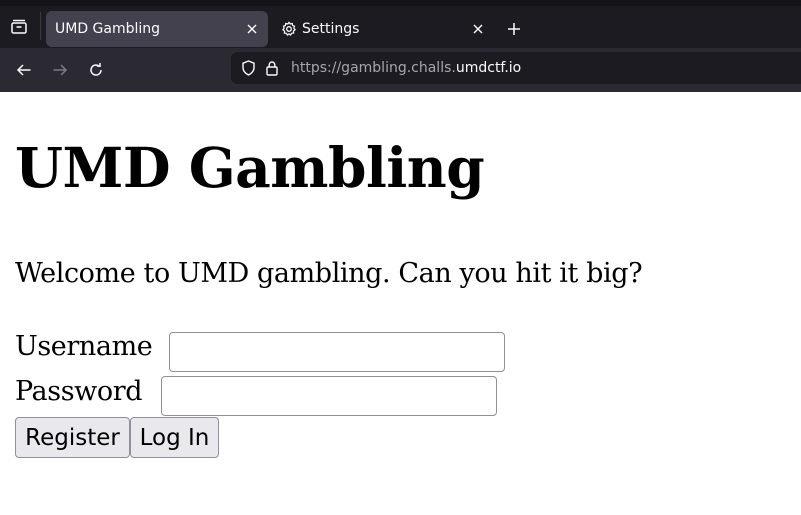  I want to click on tab-title: UMD Gambling, so click(108, 29).